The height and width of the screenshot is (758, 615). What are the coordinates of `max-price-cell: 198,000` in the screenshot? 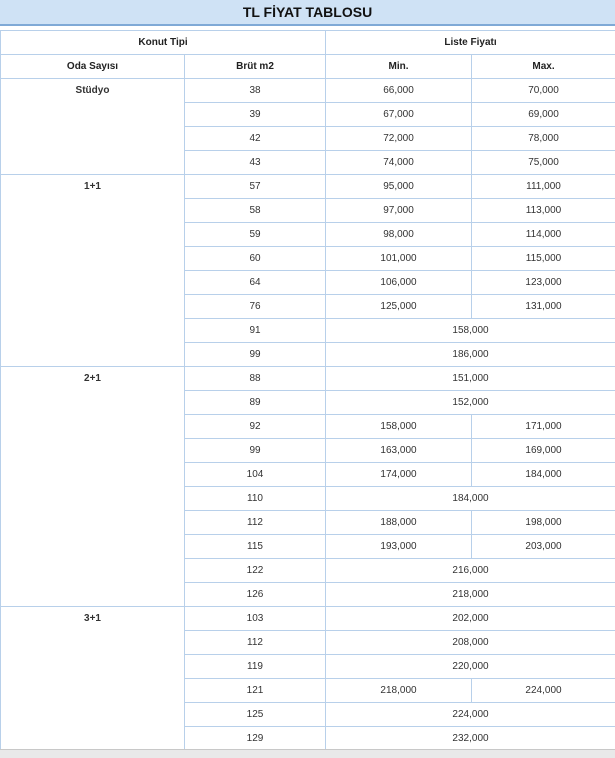 It's located at (543, 522).